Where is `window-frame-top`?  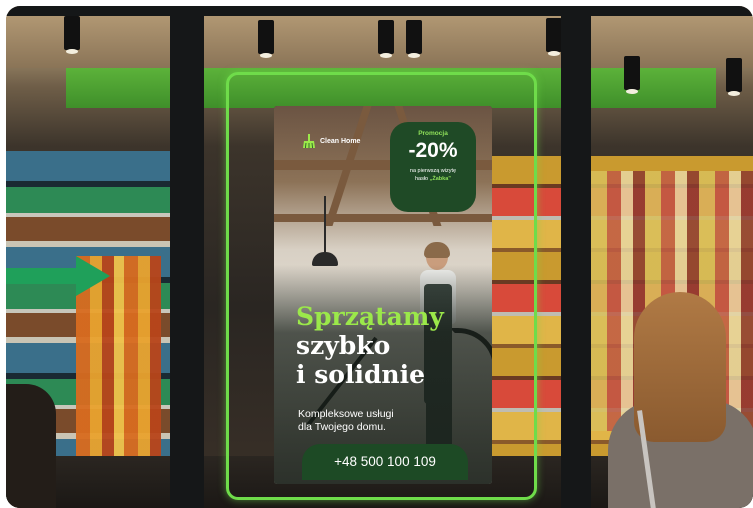
window-frame-top is located at coordinates (379, 11).